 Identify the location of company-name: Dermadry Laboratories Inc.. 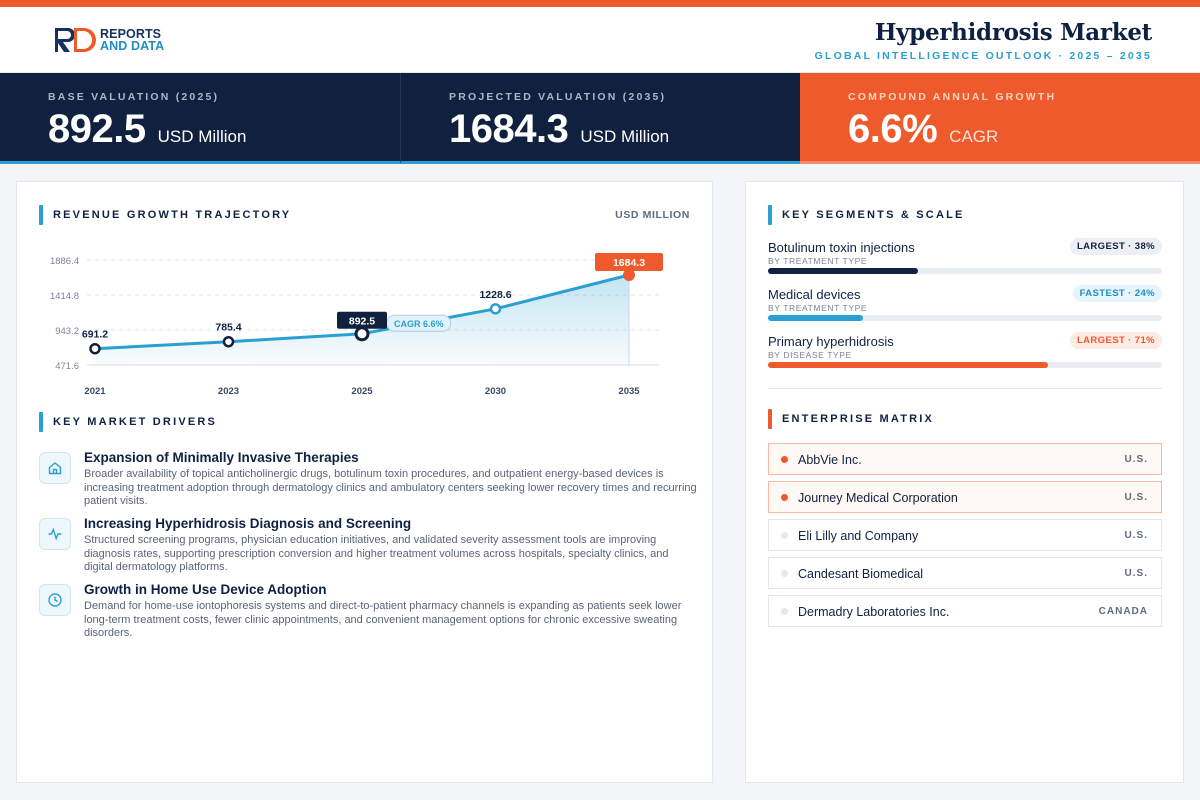
(874, 612).